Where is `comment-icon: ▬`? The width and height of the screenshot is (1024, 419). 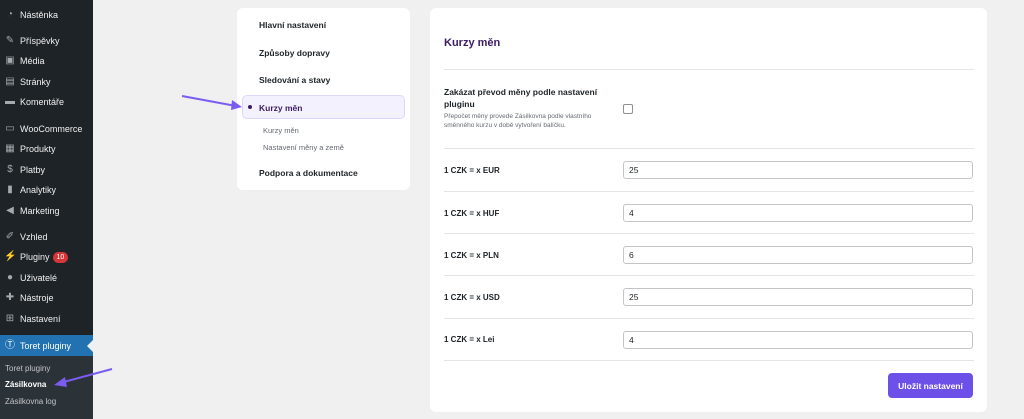 comment-icon: ▬ is located at coordinates (10, 101).